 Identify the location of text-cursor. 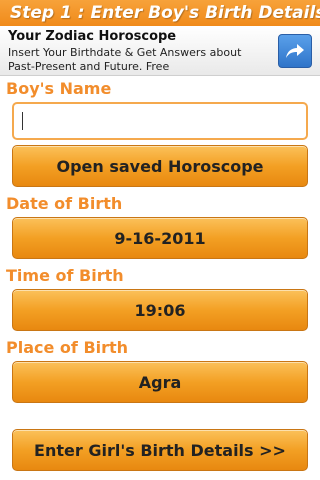
(22, 121).